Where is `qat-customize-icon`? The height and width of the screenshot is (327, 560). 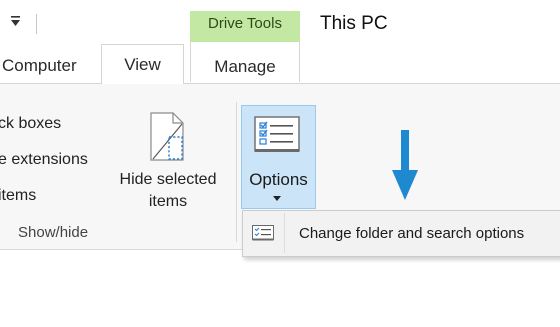
qat-customize-icon is located at coordinates (15, 21).